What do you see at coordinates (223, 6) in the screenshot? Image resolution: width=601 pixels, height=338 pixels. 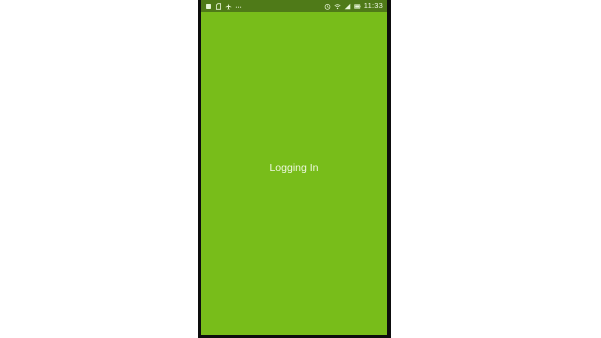 I see `status-bar-left` at bounding box center [223, 6].